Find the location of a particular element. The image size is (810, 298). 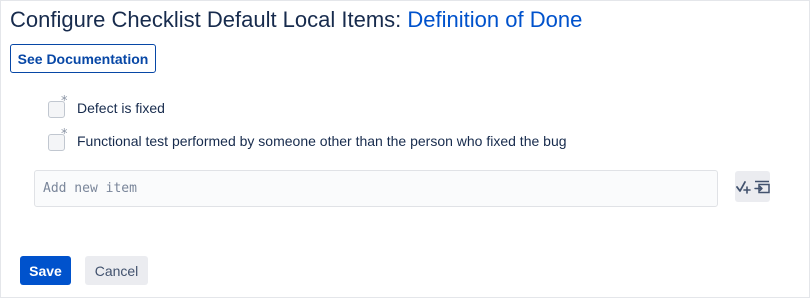

cancel-button: Cancel is located at coordinates (116, 270).